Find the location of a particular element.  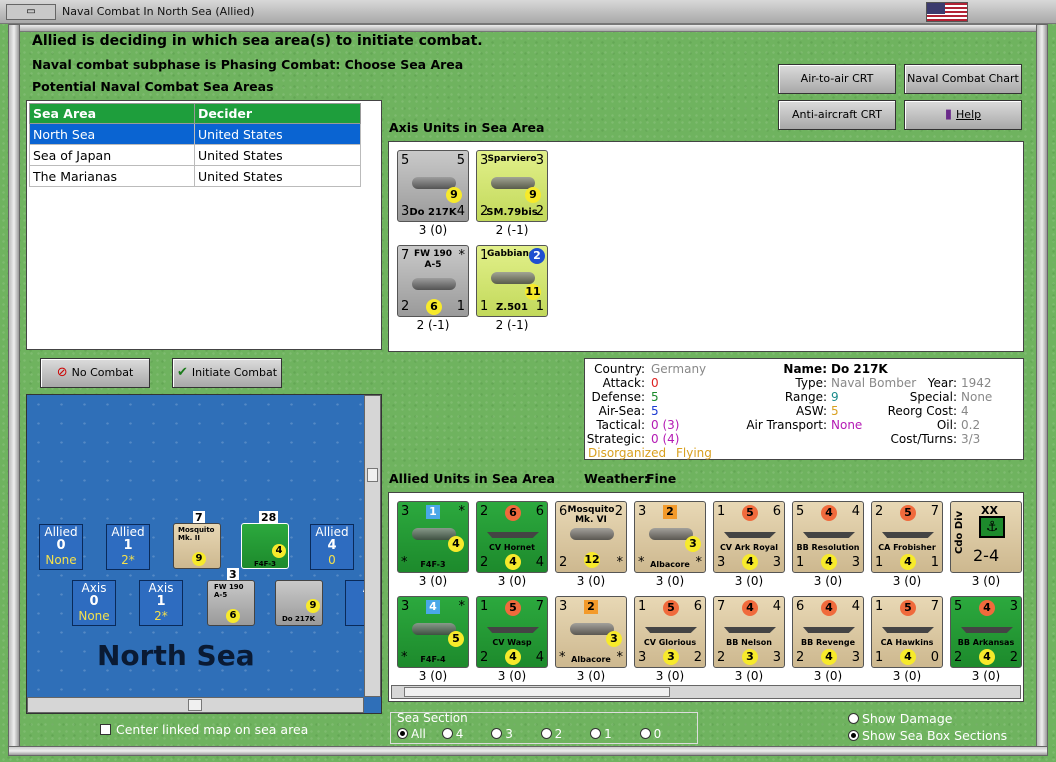

table-row: North Sea United States is located at coordinates (195, 134).